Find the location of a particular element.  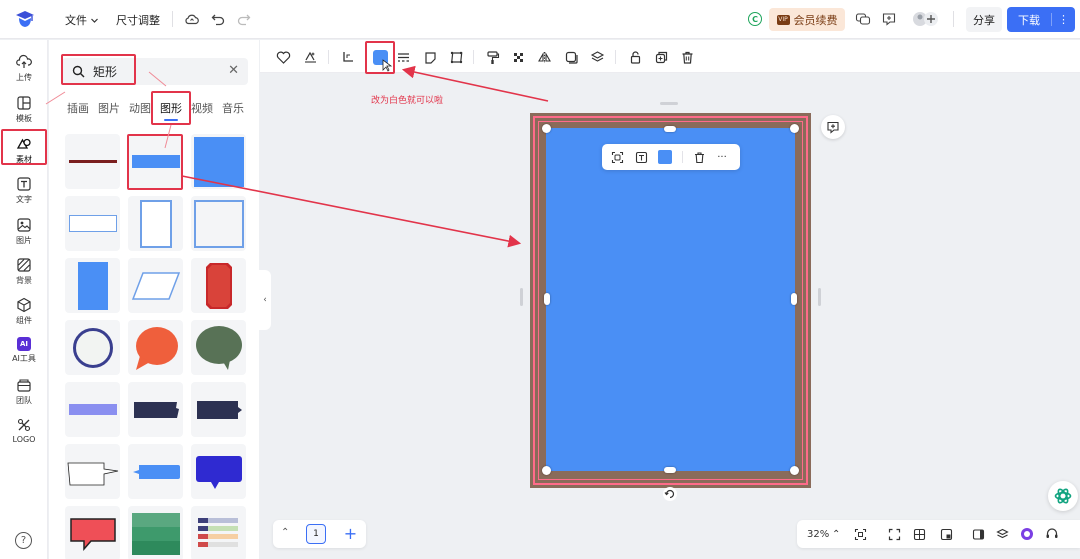

file-menu: 文件 is located at coordinates (82, 20).